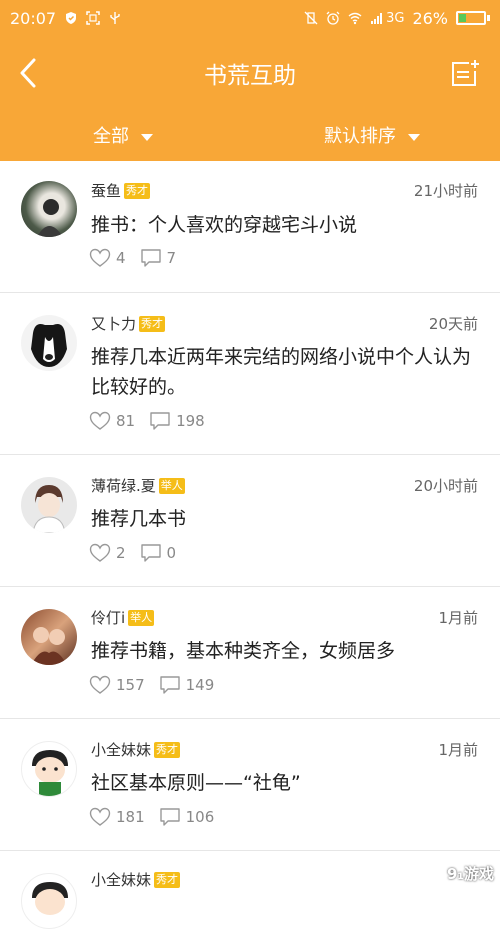 This screenshot has height=929, width=500. I want to click on like-button: 157, so click(117, 685).